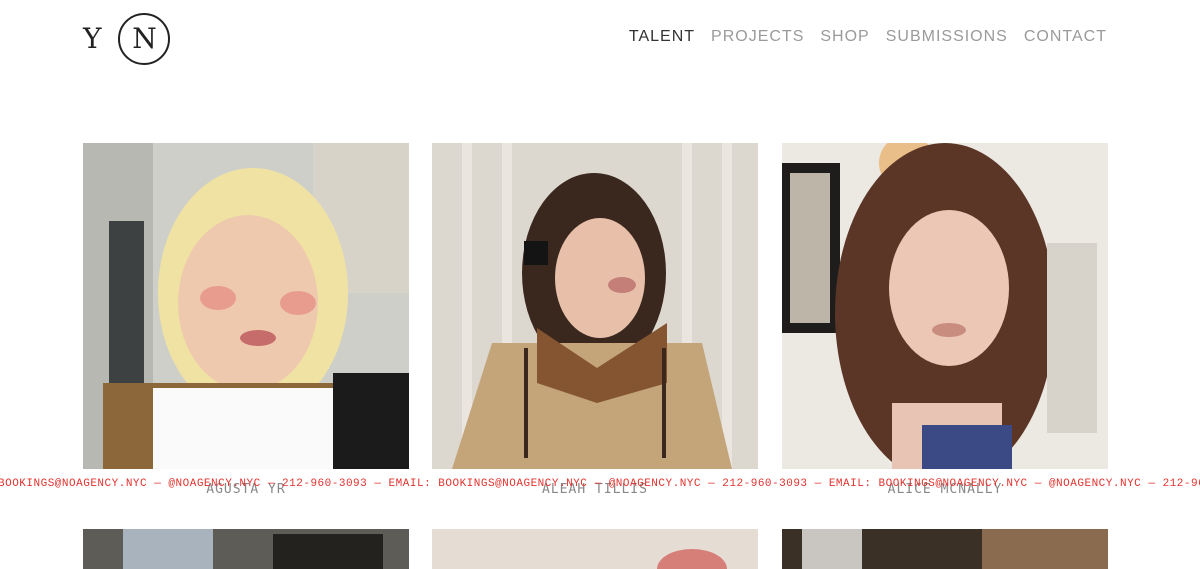  What do you see at coordinates (595, 489) in the screenshot?
I see `talent-name-aleah-tillis: ALEAH TILLIS` at bounding box center [595, 489].